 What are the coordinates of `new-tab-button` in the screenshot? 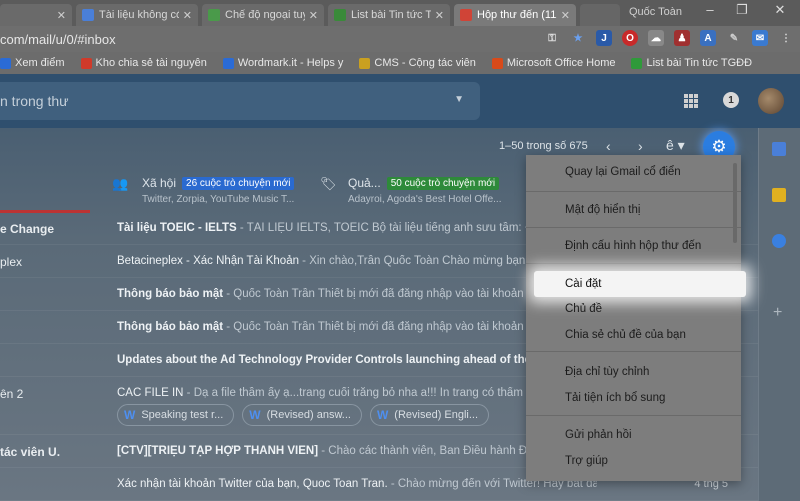 It's located at (600, 15).